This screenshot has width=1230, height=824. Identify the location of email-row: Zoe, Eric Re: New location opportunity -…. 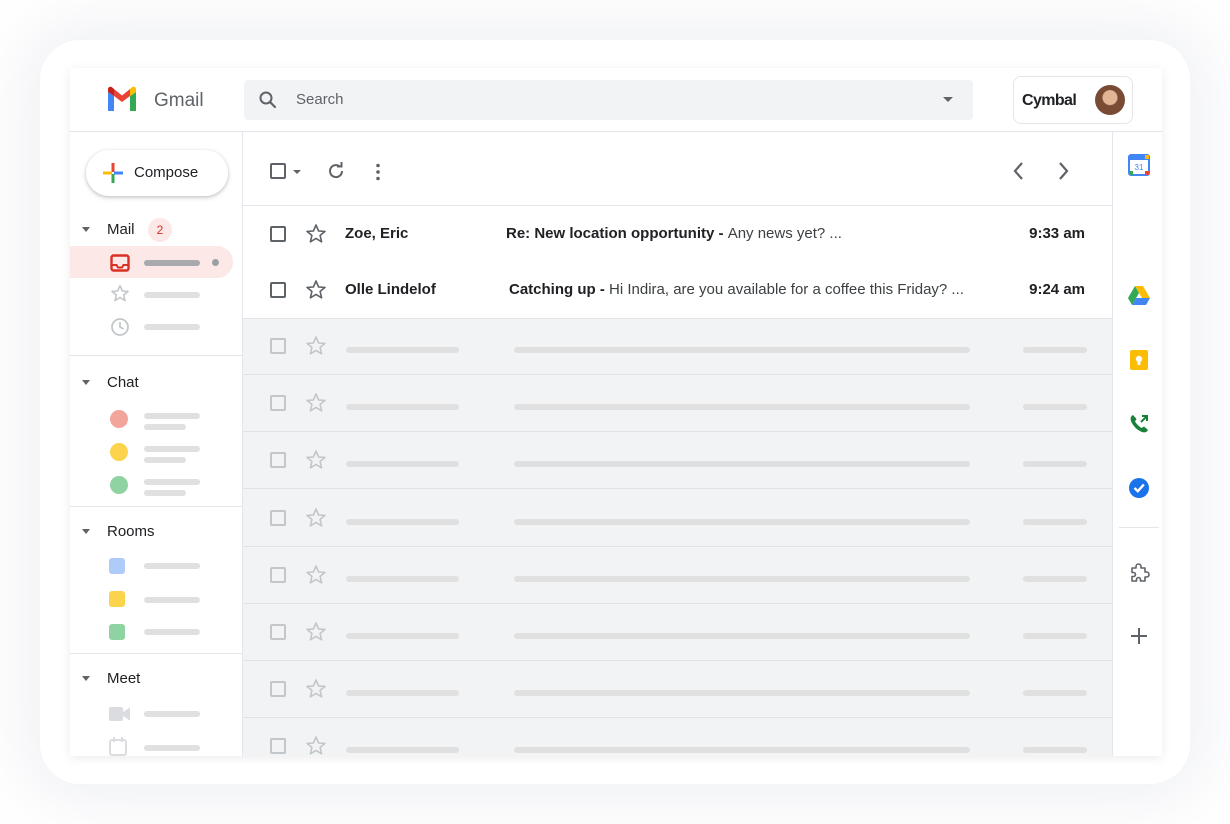
(677, 234).